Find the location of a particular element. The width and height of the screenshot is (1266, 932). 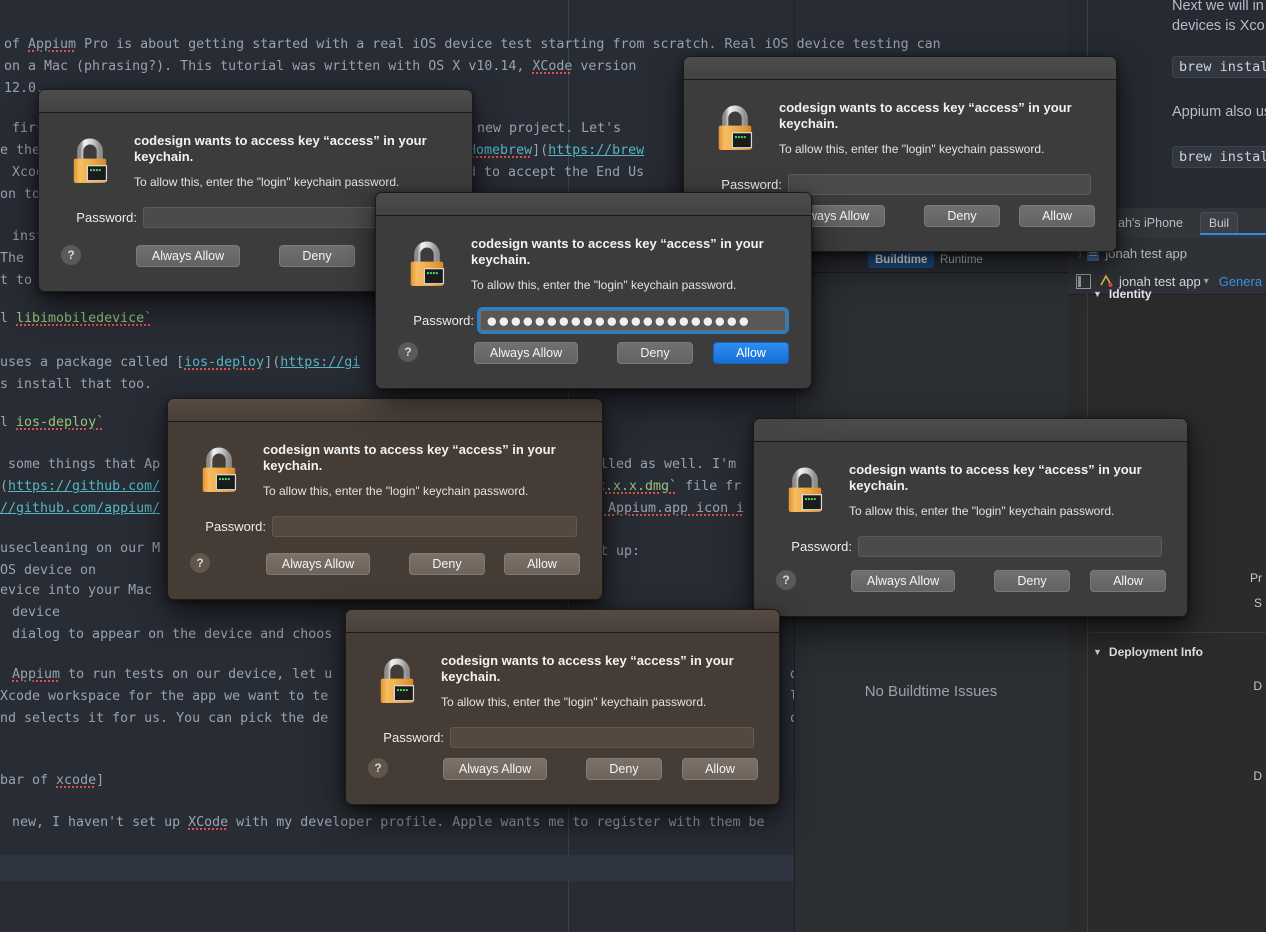

editor-token-lnk: //github.com/appium/ is located at coordinates (80, 508).